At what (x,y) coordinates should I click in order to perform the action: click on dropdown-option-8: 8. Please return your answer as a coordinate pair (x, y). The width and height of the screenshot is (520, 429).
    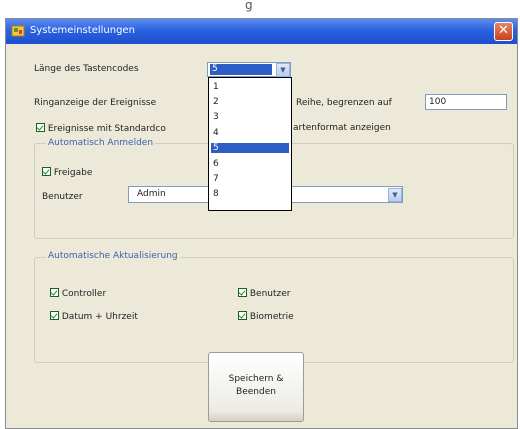
    Looking at the image, I should click on (250, 194).